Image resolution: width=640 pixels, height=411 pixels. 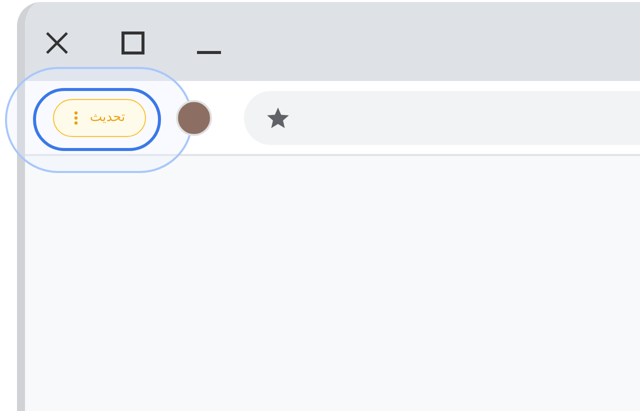 What do you see at coordinates (278, 118) in the screenshot?
I see `star-icon` at bounding box center [278, 118].